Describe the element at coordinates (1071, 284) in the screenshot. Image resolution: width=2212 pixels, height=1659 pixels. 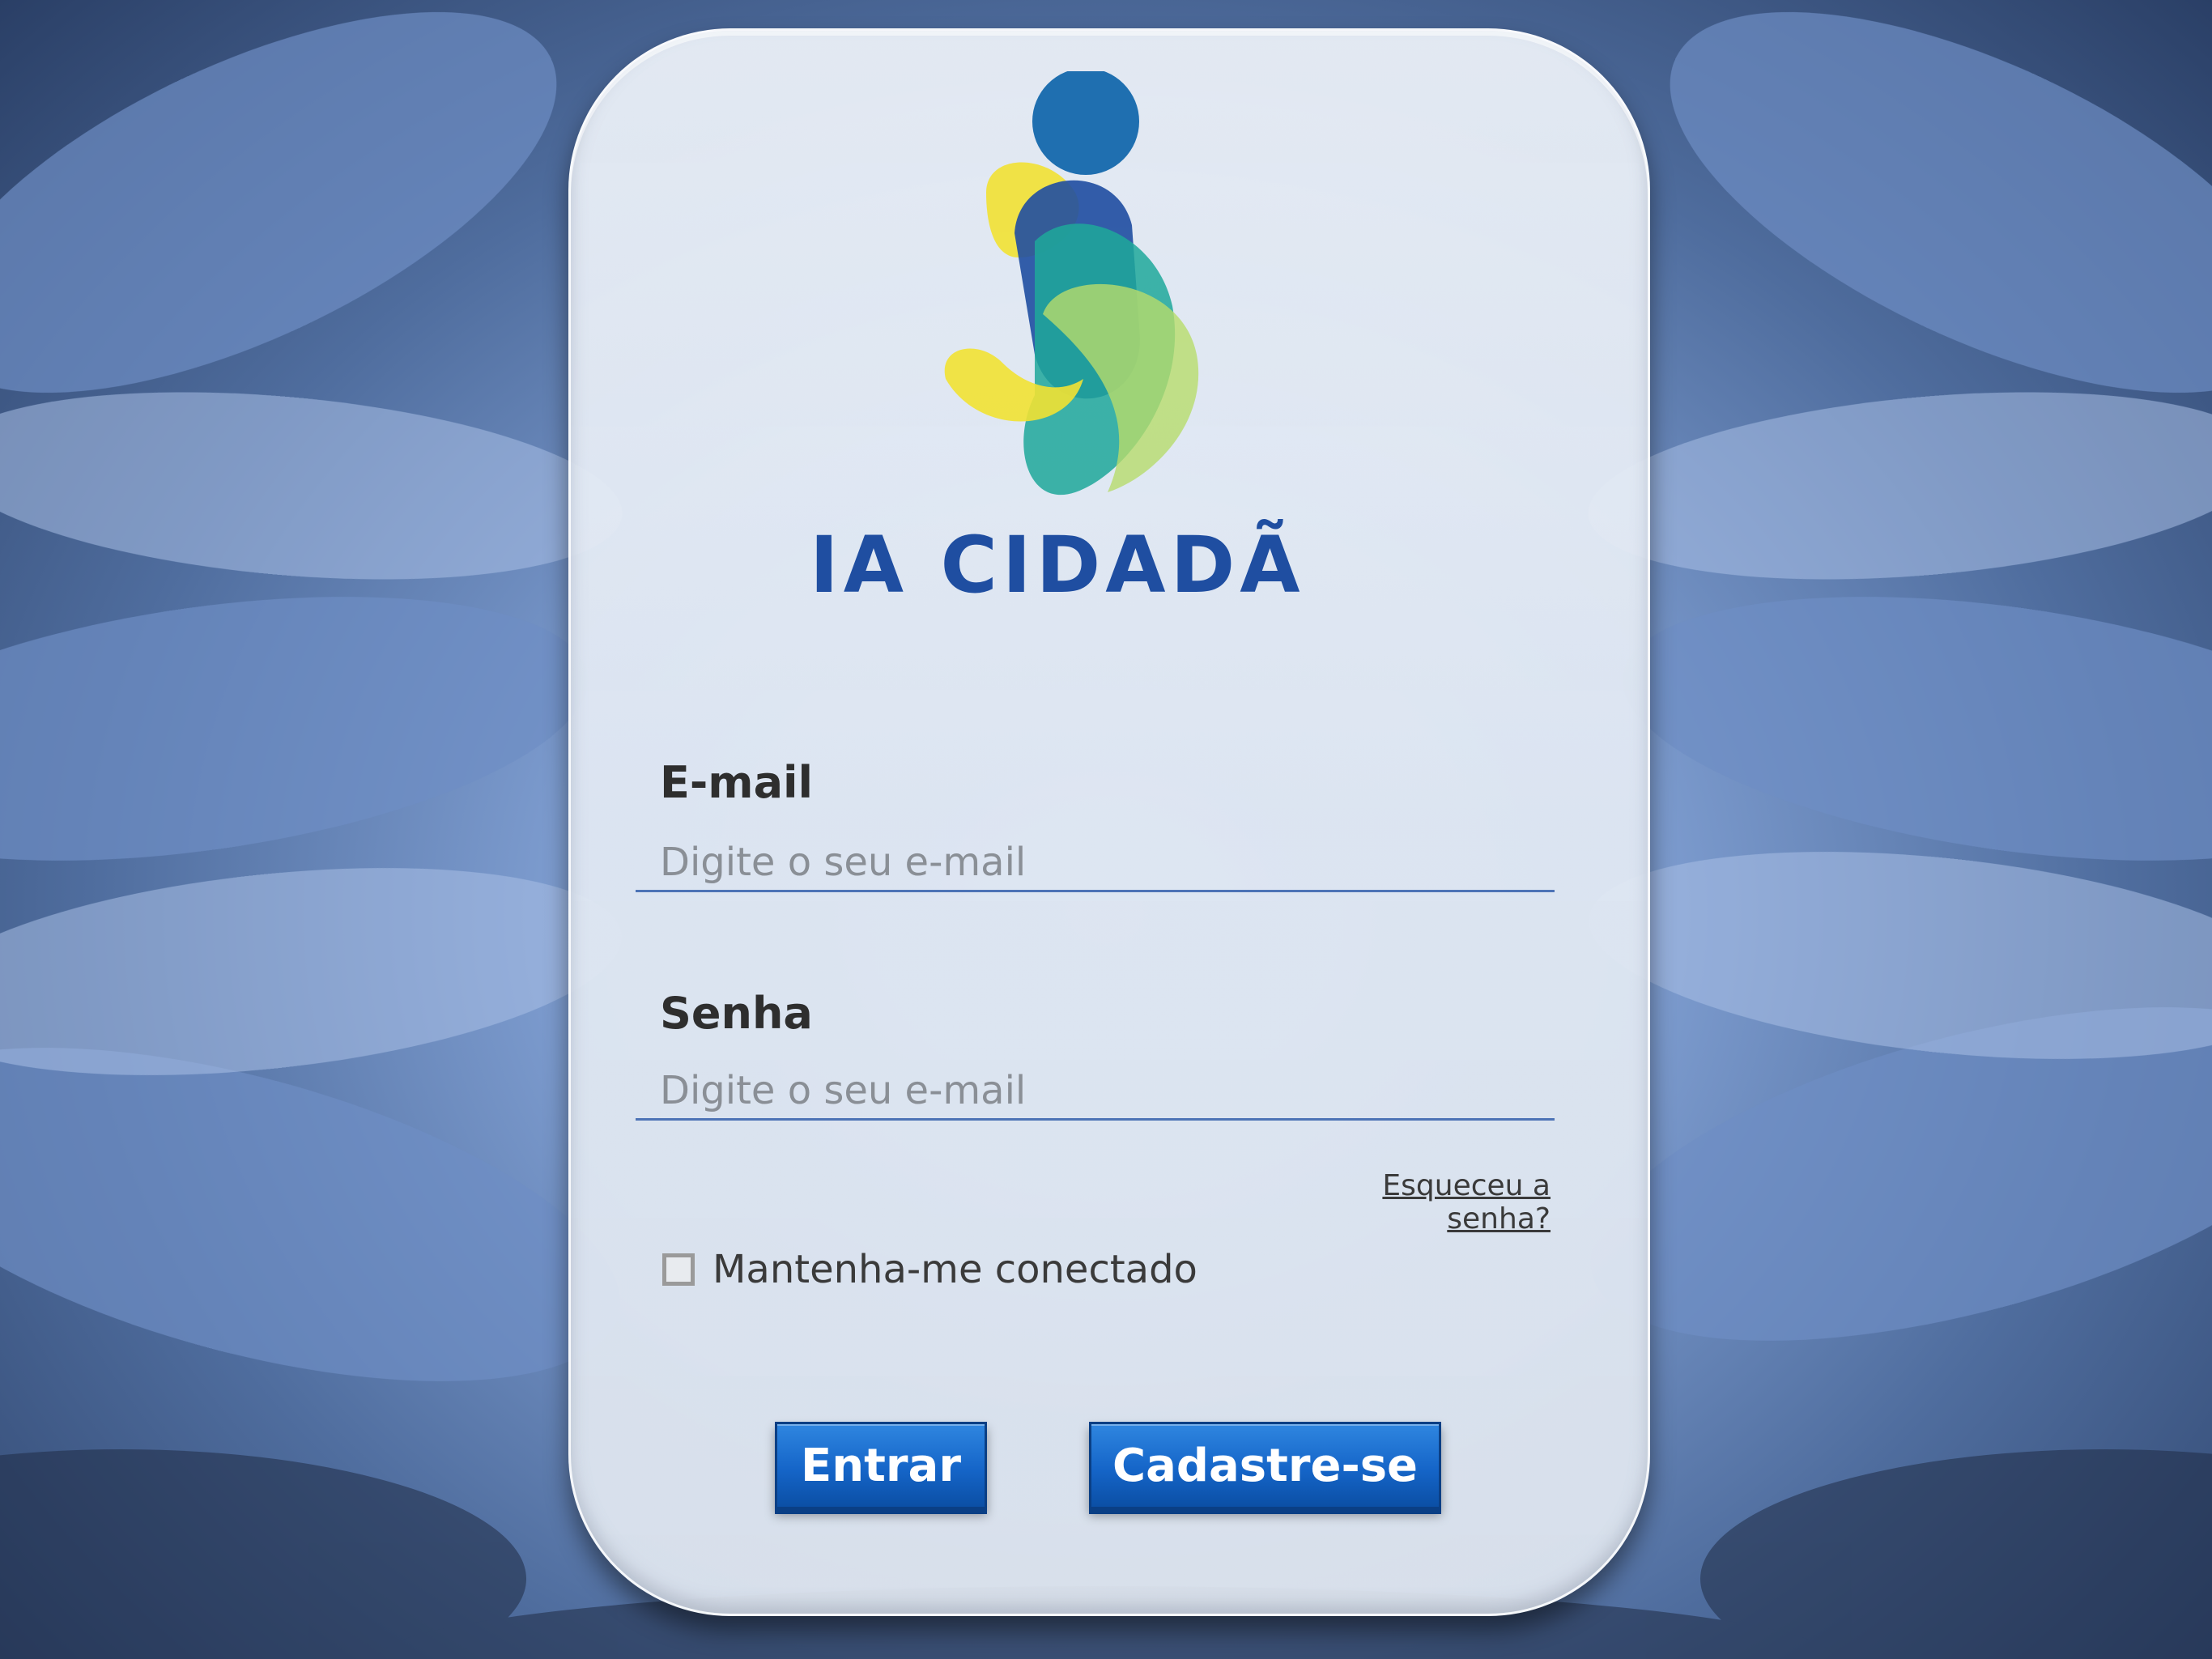
I see `ia-cidada-logo-icon` at that location.